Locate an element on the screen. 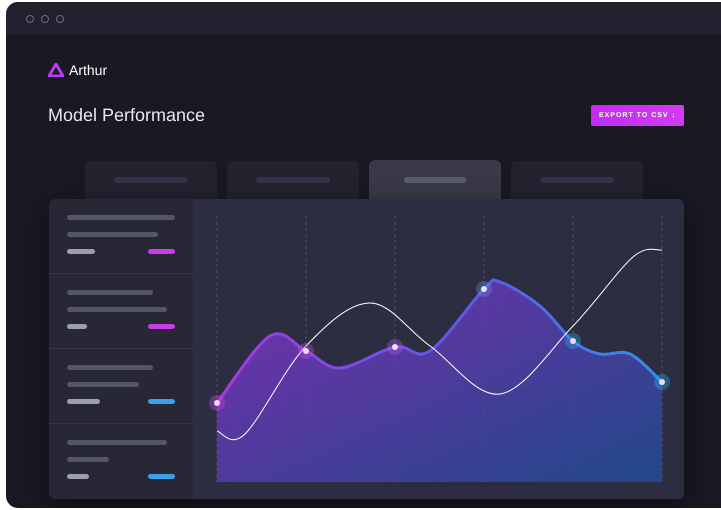 The width and height of the screenshot is (721, 510). tab is located at coordinates (435, 179).